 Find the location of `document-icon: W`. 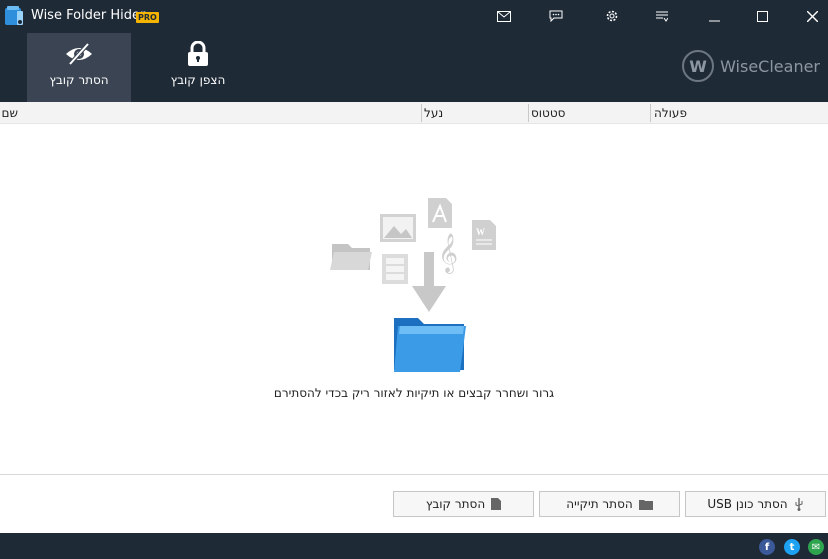

document-icon: W is located at coordinates (484, 235).